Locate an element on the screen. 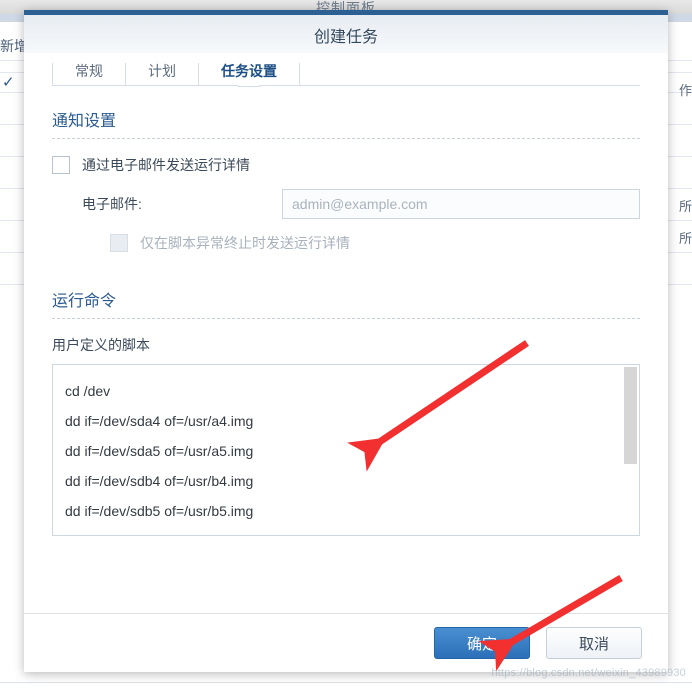  email-field-row: 电子邮件: is located at coordinates (361, 204).